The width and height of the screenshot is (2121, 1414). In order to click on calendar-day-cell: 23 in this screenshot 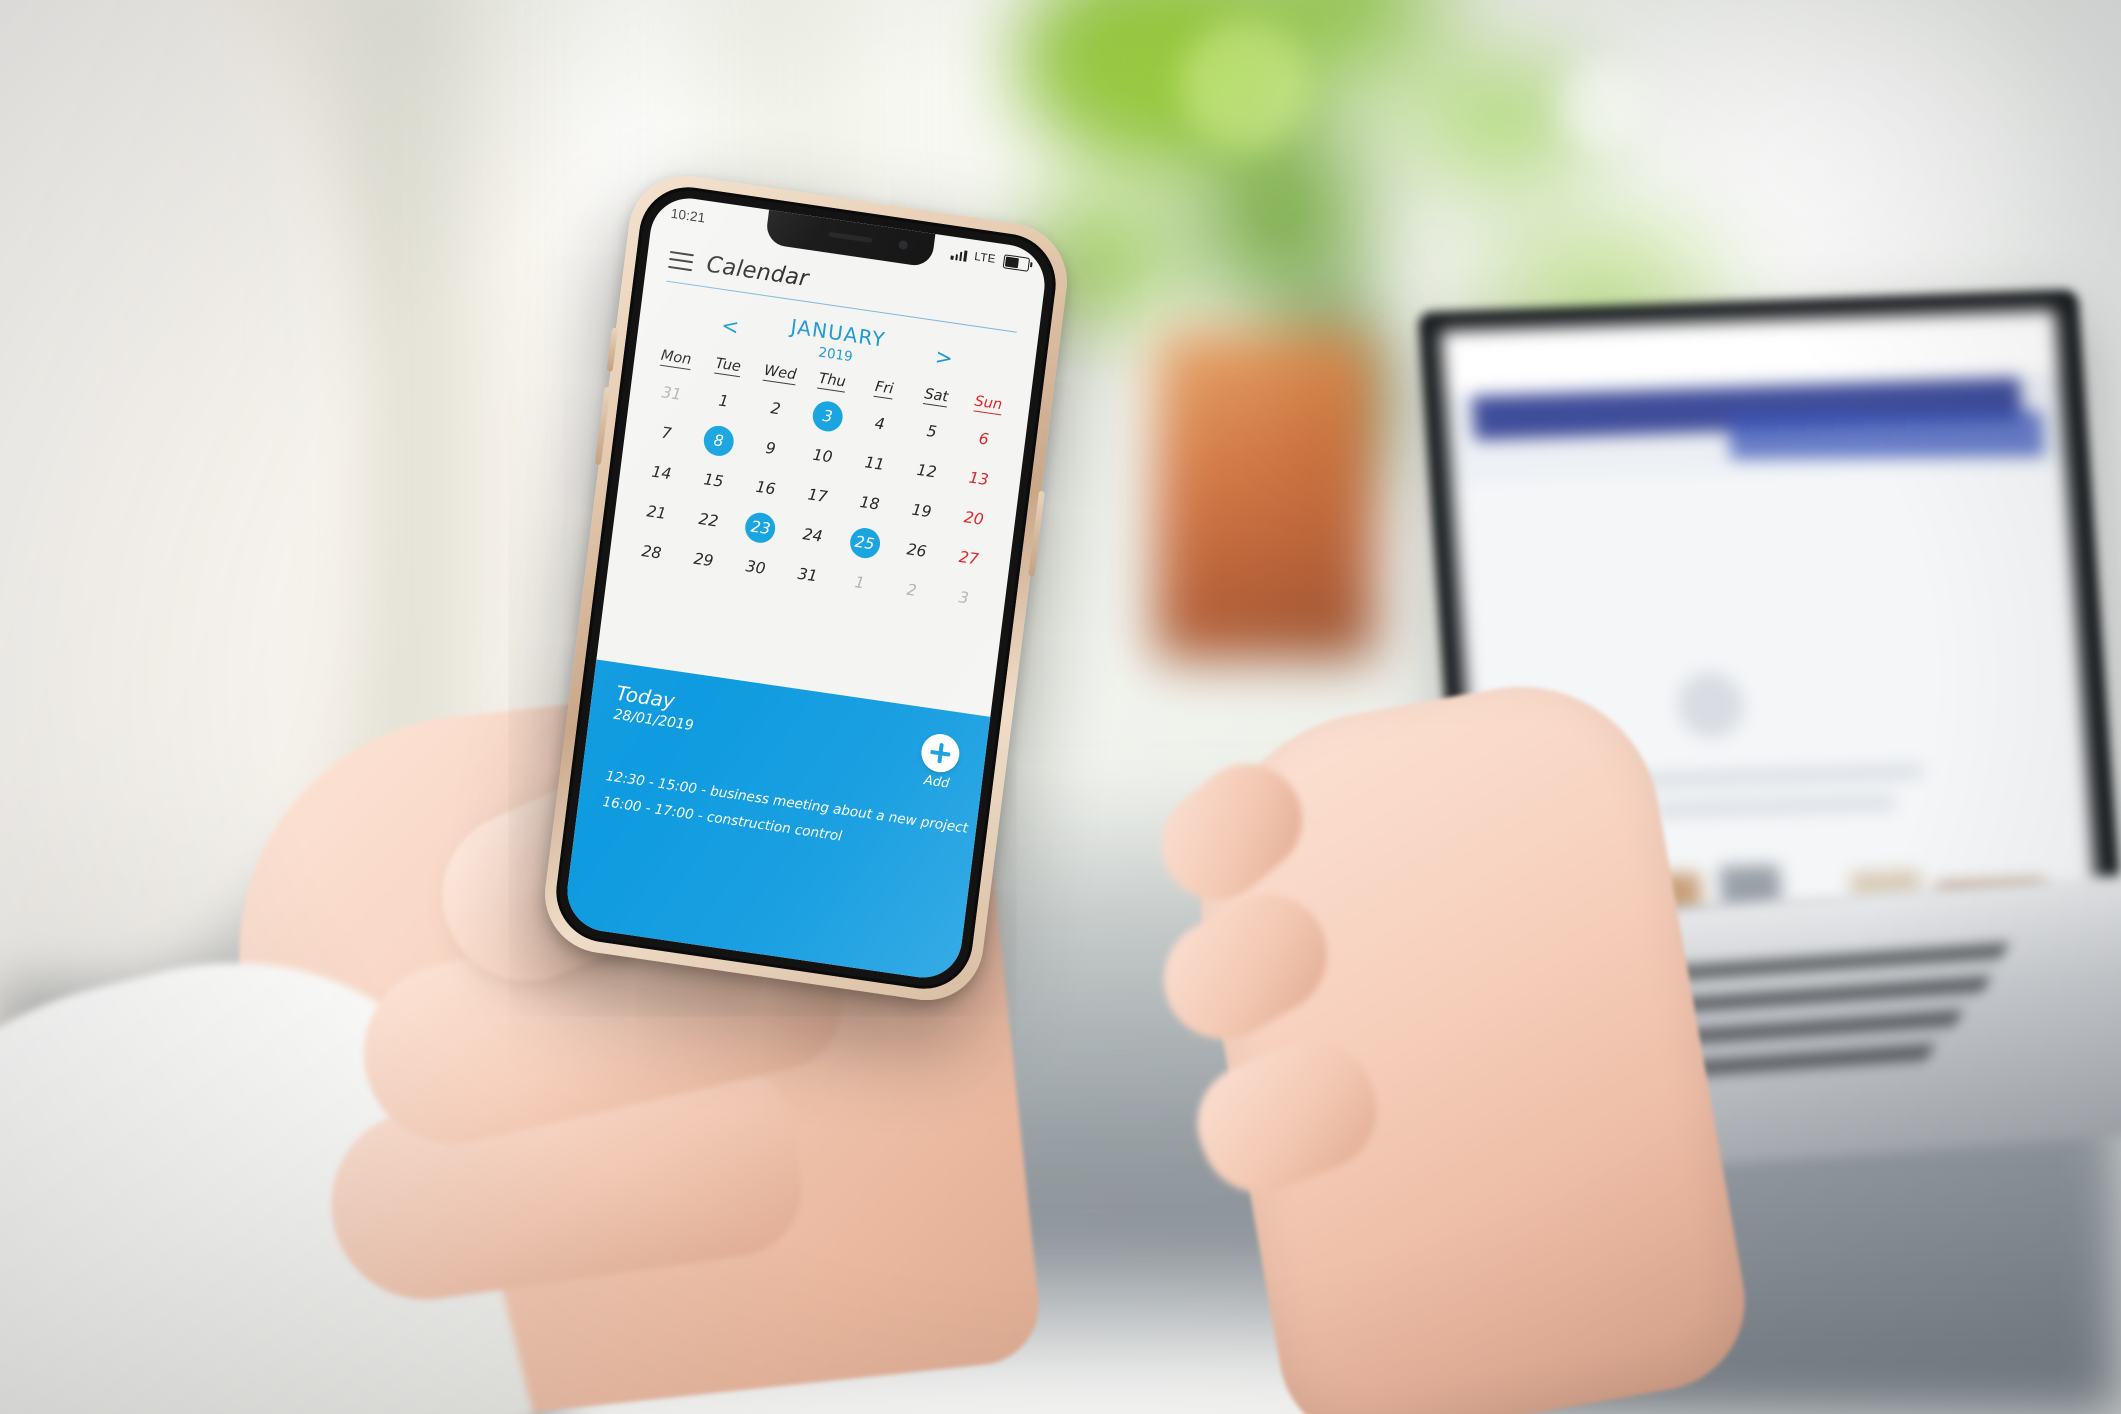, I will do `click(760, 528)`.